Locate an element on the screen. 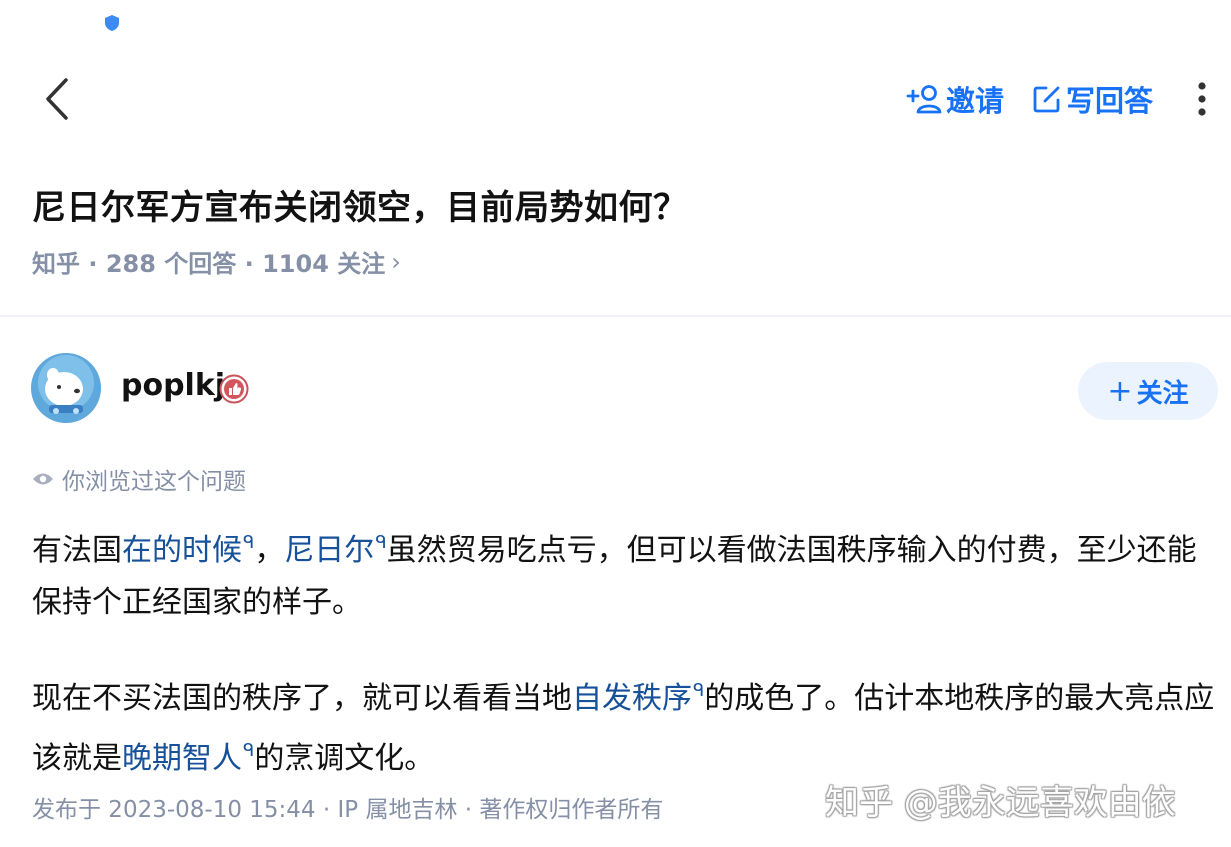  author-name: poplkj is located at coordinates (173, 385).